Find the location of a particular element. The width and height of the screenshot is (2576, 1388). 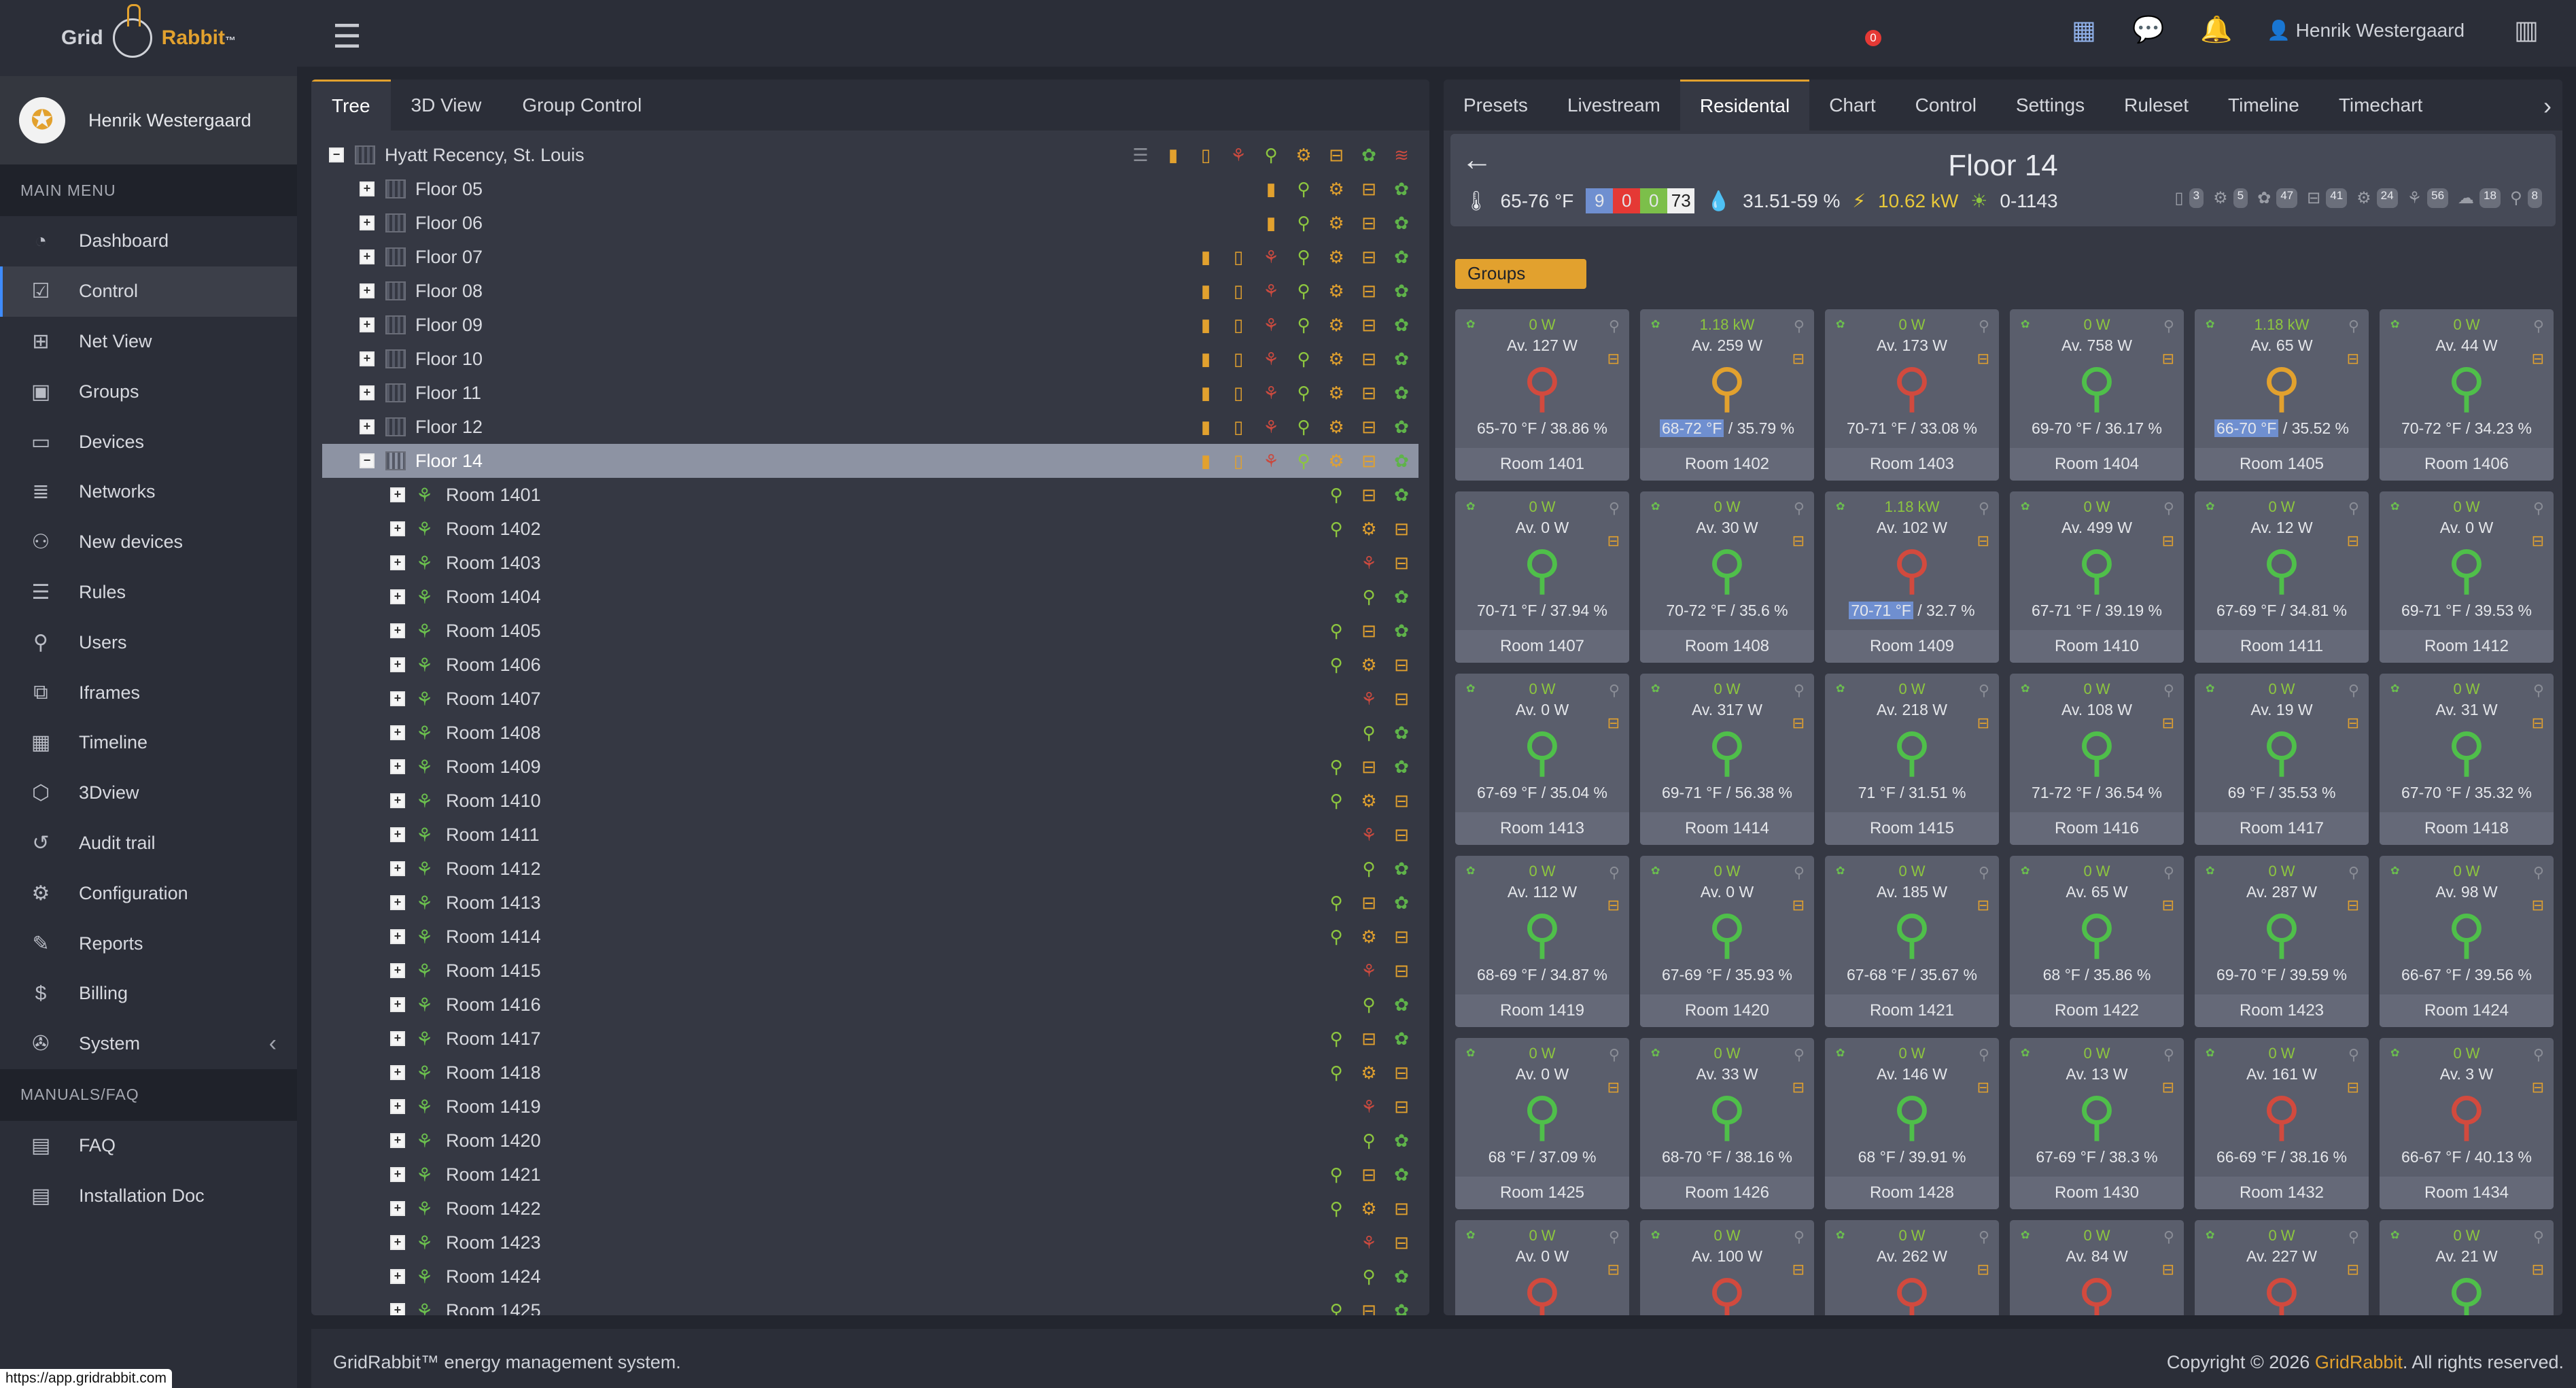

room-card: ✿ ⚲ ⊟ 0 W Av. 262 W ⚲ is located at coordinates (1912, 1267).